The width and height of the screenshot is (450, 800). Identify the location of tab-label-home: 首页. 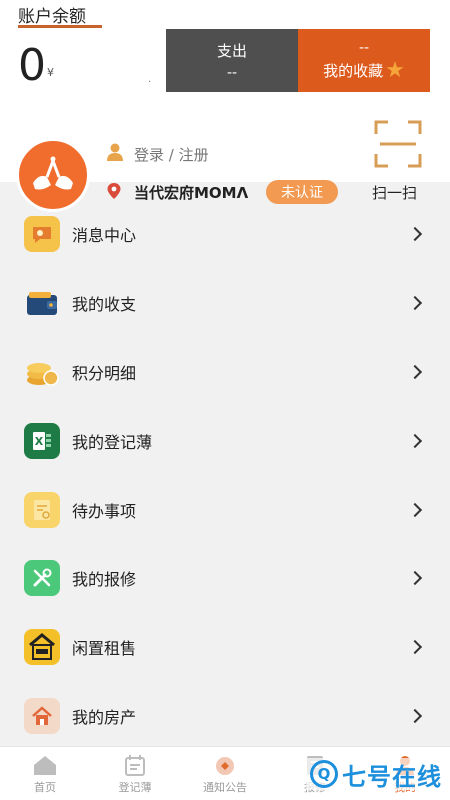
(45, 787).